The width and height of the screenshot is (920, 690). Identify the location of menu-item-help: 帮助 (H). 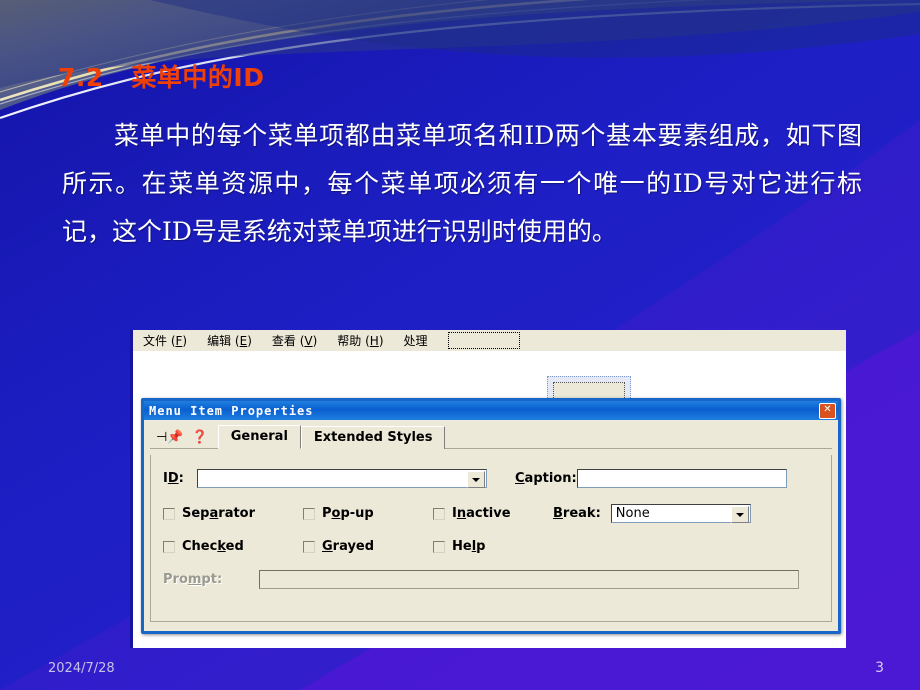
(360, 340).